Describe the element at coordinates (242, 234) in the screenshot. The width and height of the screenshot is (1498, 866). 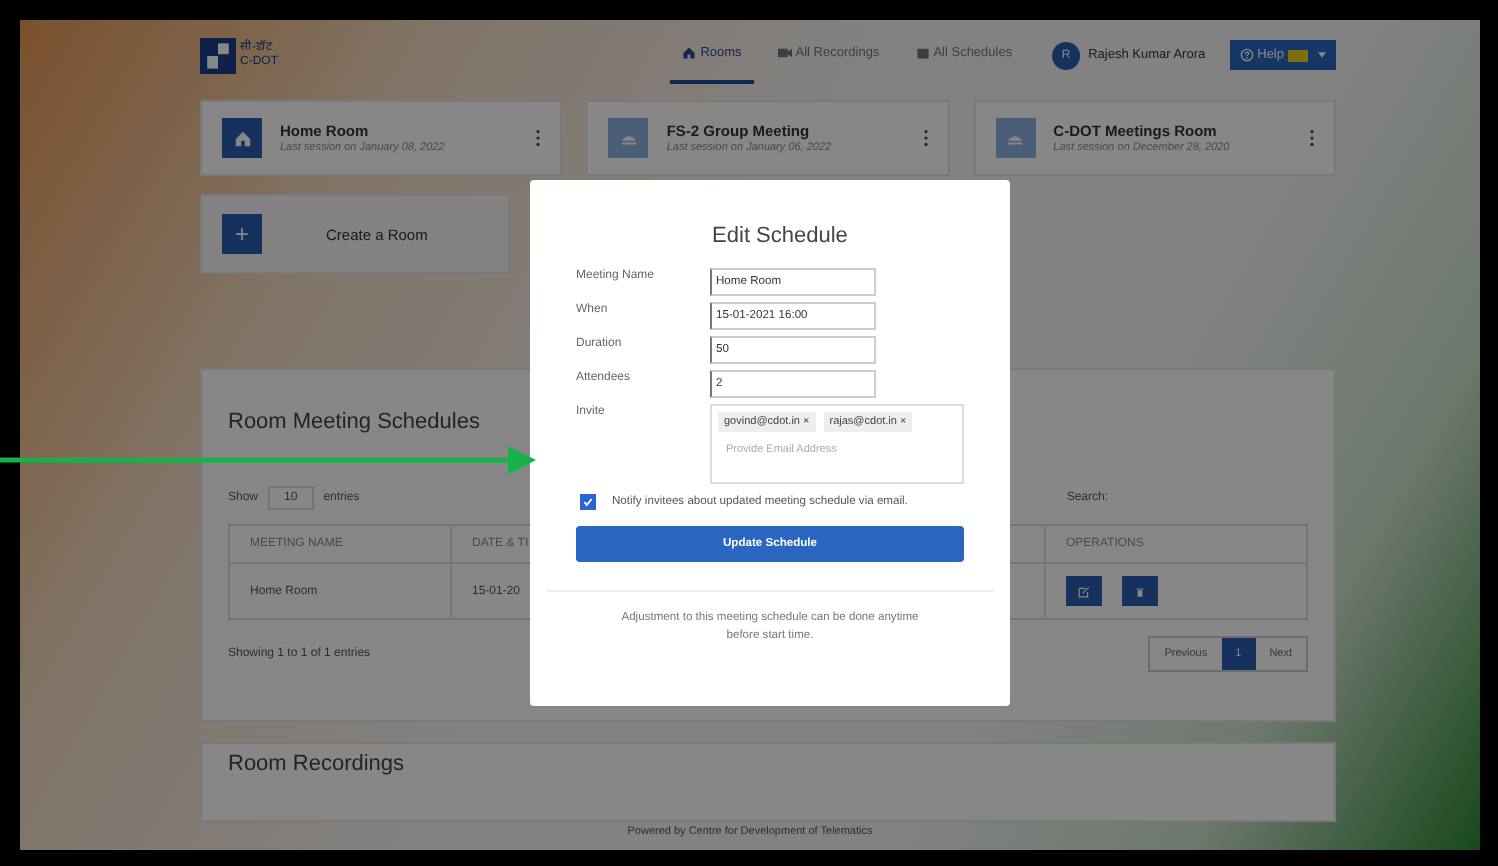
I see `plus-icon: +` at that location.